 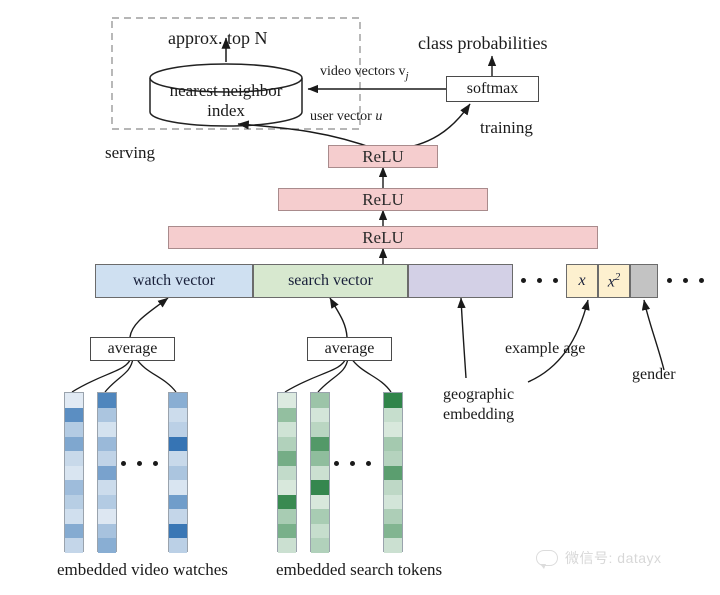 What do you see at coordinates (226, 110) in the screenshot?
I see `index-line-2: index` at bounding box center [226, 110].